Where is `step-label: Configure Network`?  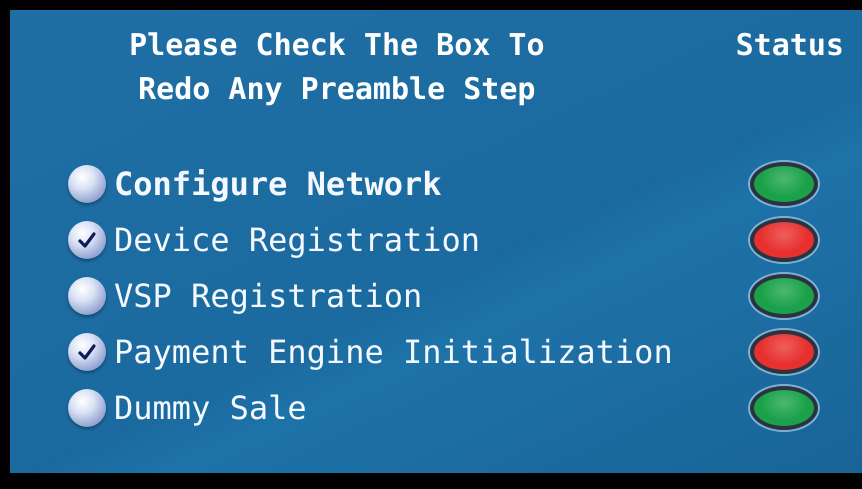
step-label: Configure Network is located at coordinates (278, 184).